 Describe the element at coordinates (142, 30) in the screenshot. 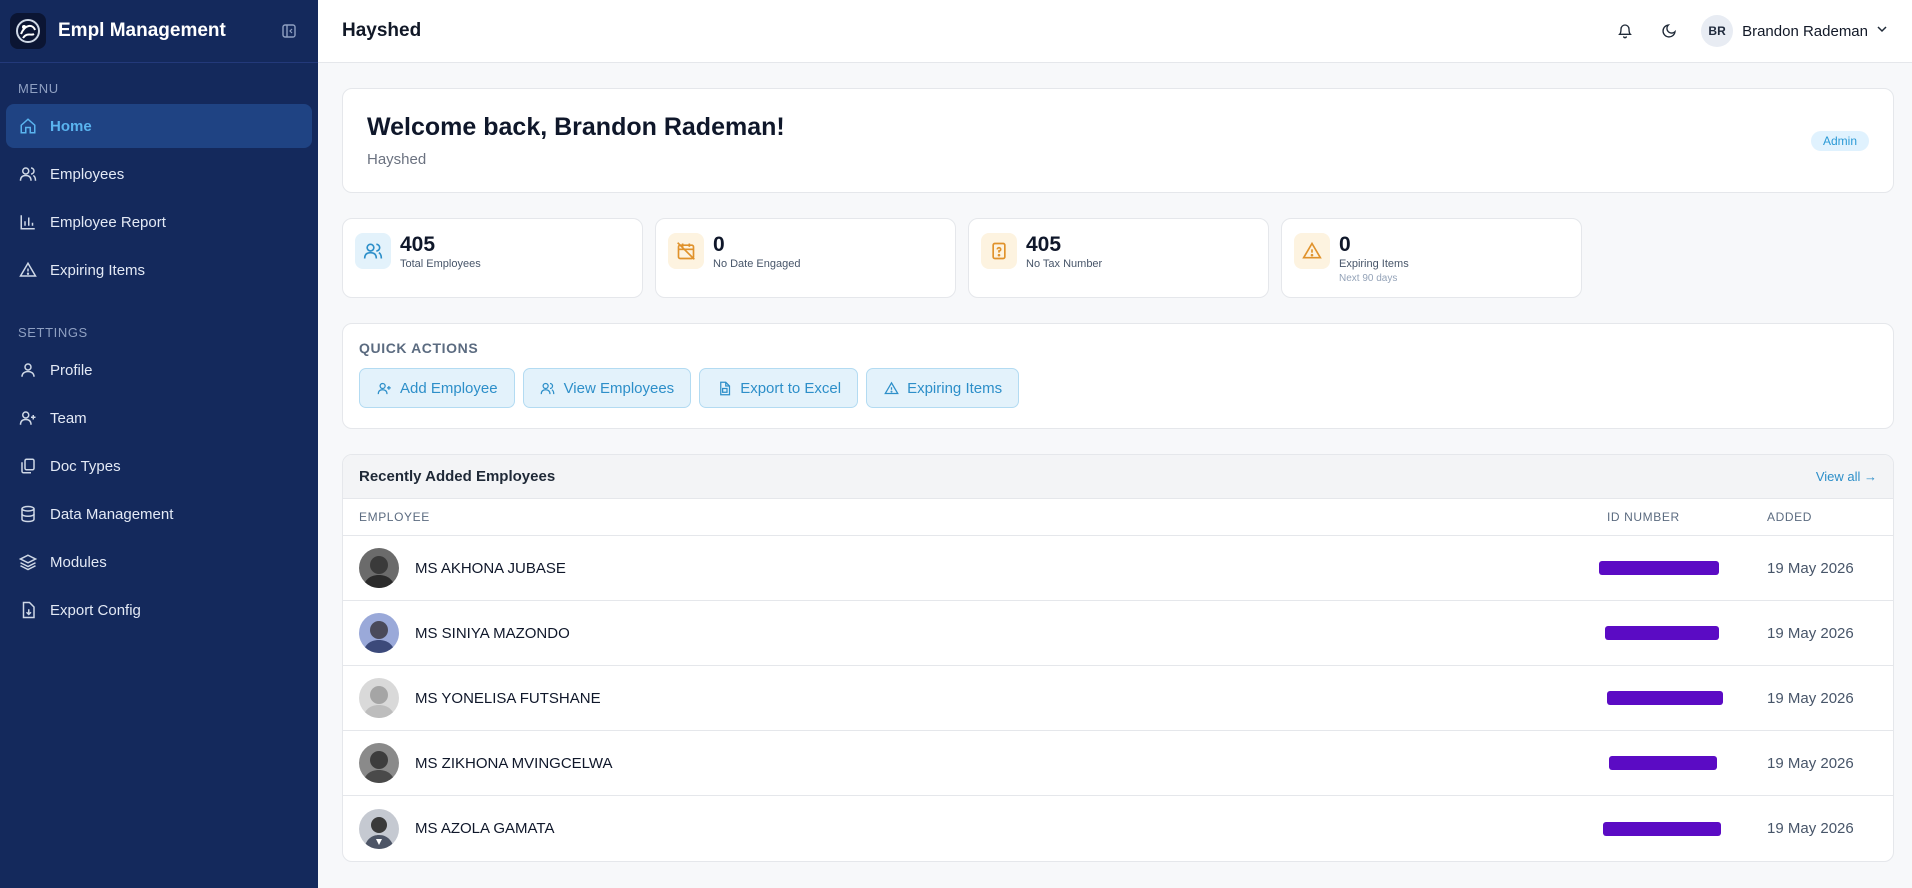

I see `app-title: Empl Management` at that location.